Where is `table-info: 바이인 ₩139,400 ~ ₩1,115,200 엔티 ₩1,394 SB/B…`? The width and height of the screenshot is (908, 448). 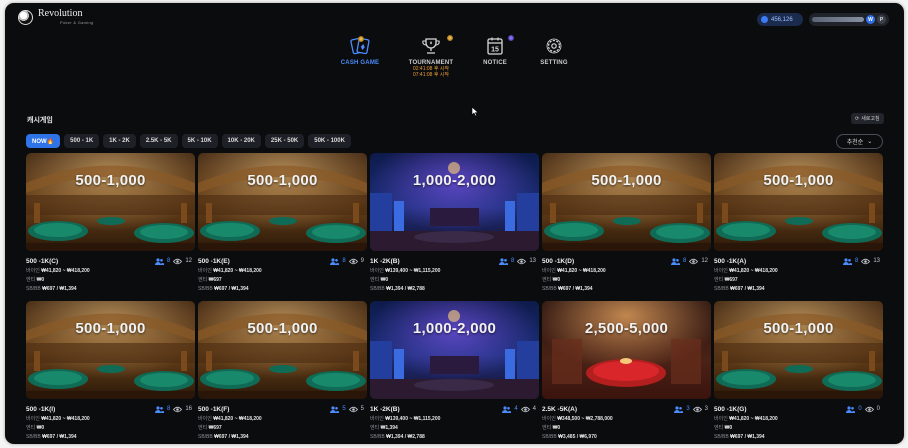
table-info: 바이인 ₩139,400 ~ ₩1,115,200 엔티 ₩1,394 SB/B… is located at coordinates (454, 428).